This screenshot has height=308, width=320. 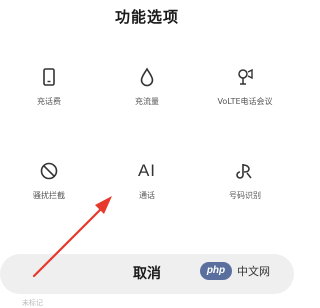 What do you see at coordinates (147, 101) in the screenshot?
I see `option-label: 充流量` at bounding box center [147, 101].